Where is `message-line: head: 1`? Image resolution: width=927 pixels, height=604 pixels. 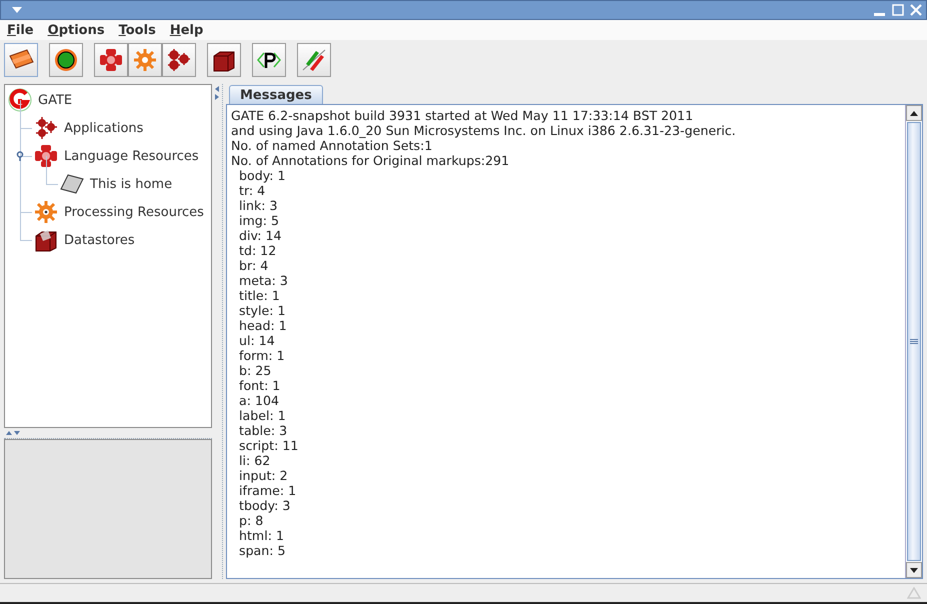
message-line: head: 1 is located at coordinates (263, 325).